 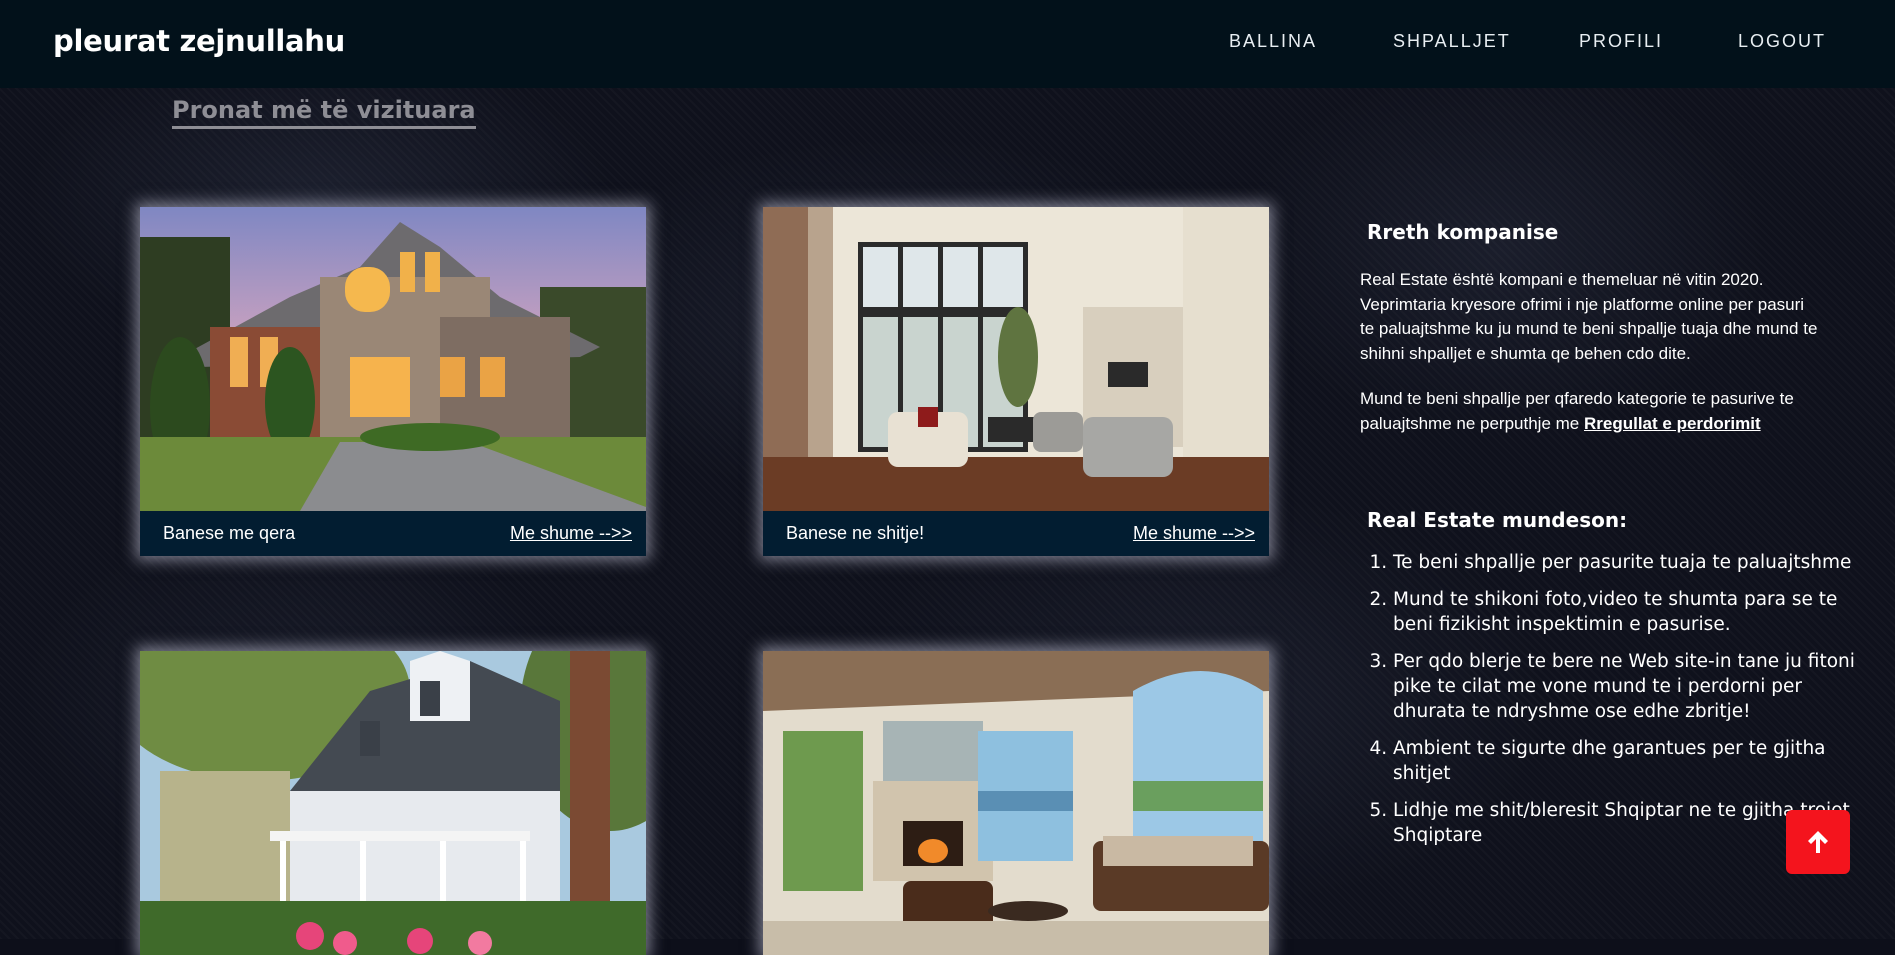 I want to click on property-image-fireplace-room, so click(x=1016, y=803).